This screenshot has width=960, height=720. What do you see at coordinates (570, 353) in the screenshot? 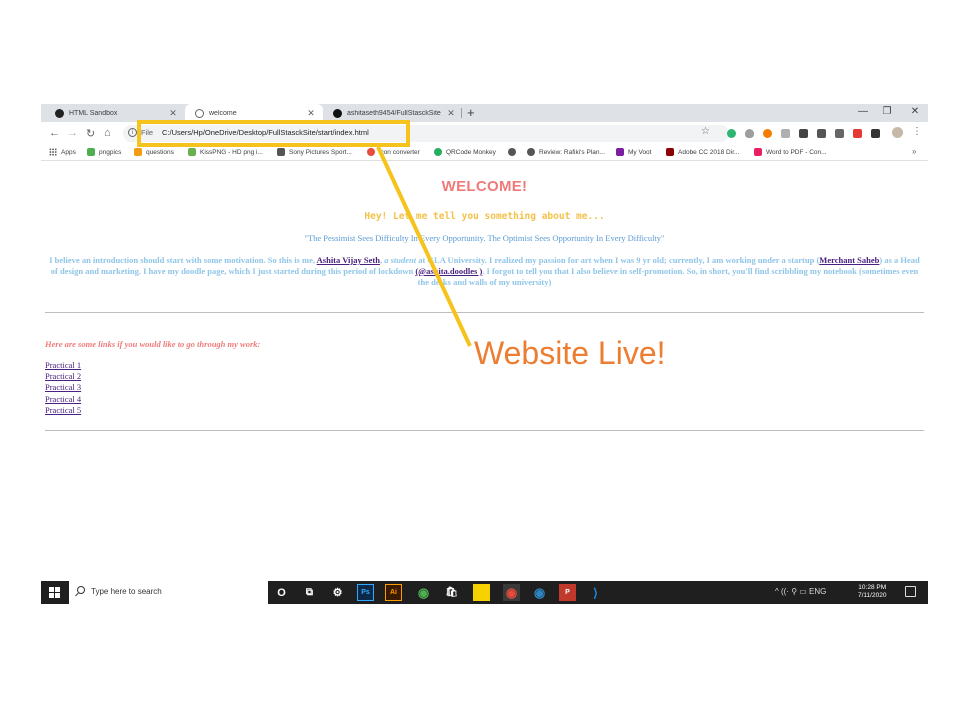
I see `annotation-label: Website Live!` at bounding box center [570, 353].